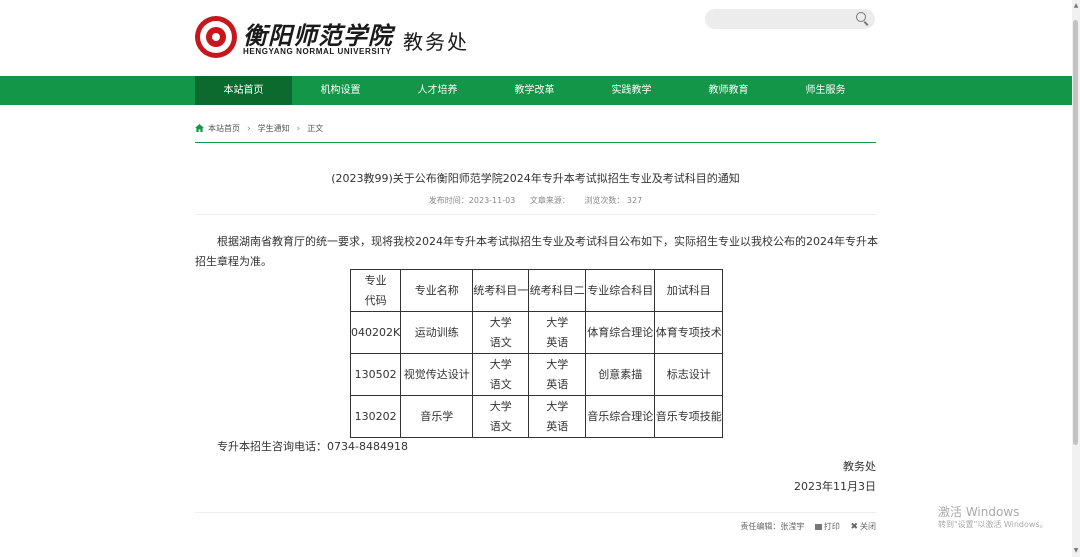 The height and width of the screenshot is (557, 1080). I want to click on printer-icon, so click(818, 527).